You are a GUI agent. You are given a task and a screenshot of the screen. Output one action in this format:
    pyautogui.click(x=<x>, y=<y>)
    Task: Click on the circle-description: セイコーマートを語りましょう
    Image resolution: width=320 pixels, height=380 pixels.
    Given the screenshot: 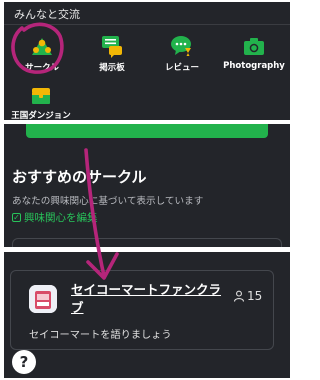 What is the action you would take?
    pyautogui.click(x=100, y=335)
    